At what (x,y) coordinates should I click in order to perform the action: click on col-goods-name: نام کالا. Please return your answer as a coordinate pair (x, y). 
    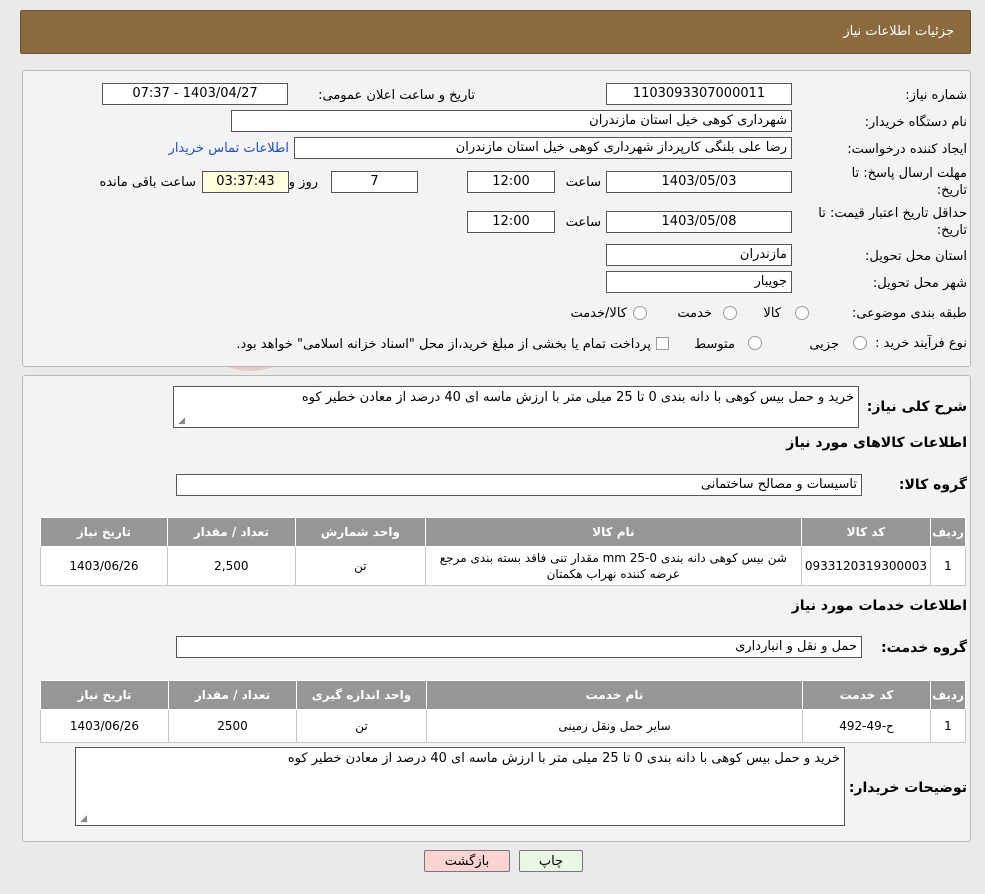
    Looking at the image, I should click on (613, 532).